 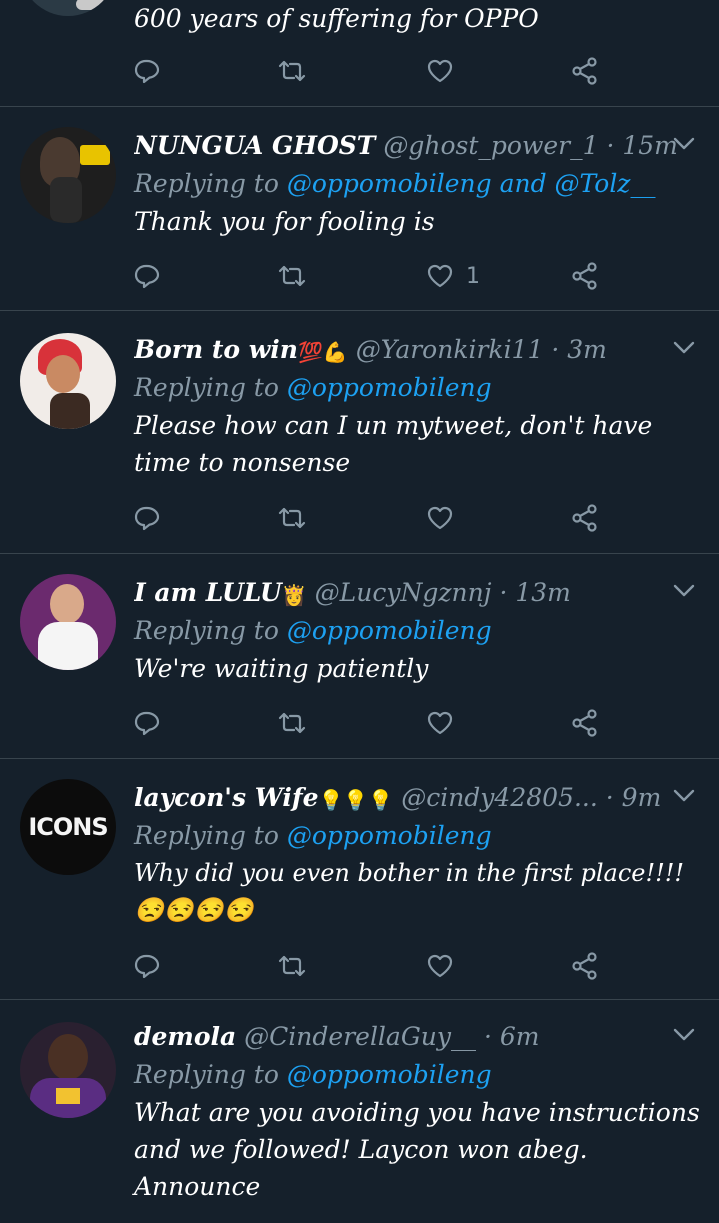 I want to click on mention-link: @Tolz__, so click(x=605, y=183).